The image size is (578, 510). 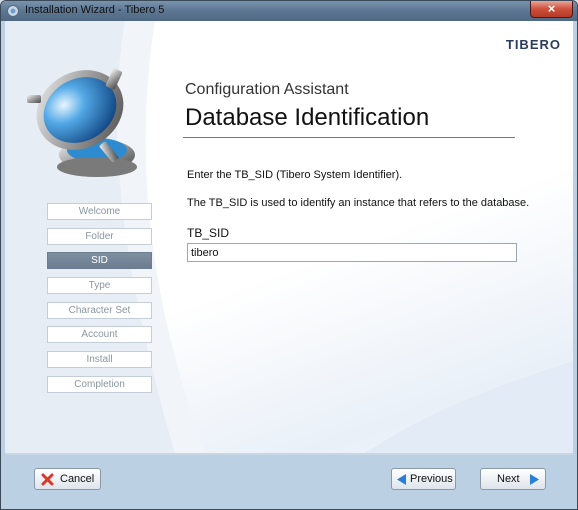 I want to click on sid-field-label: TB_SID, so click(x=208, y=233).